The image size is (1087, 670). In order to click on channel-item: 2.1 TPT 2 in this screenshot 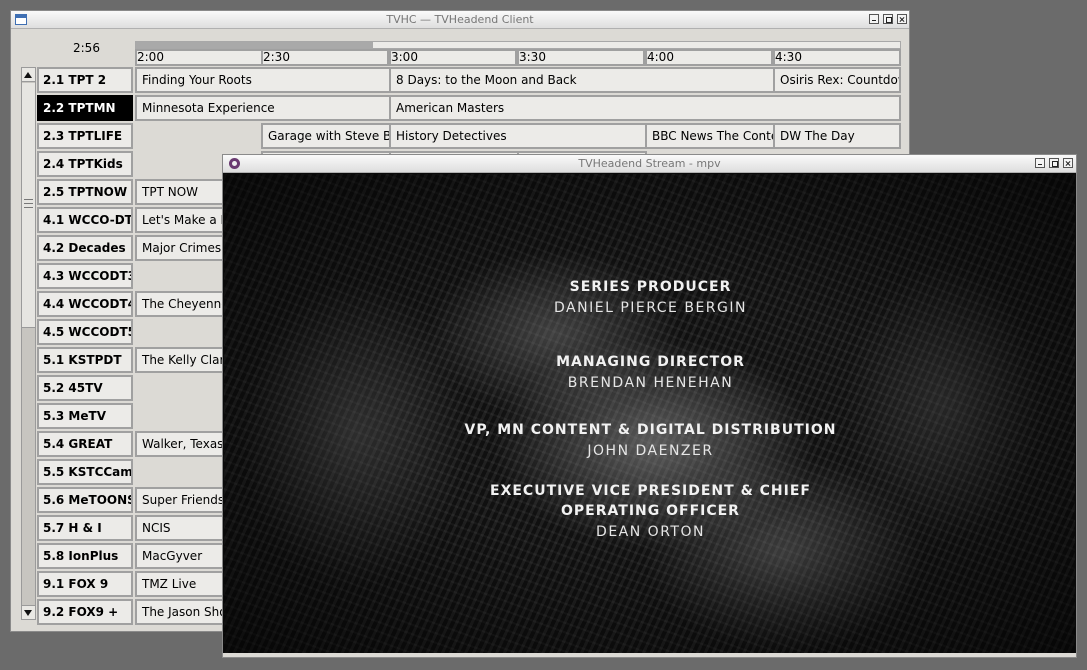, I will do `click(85, 80)`.